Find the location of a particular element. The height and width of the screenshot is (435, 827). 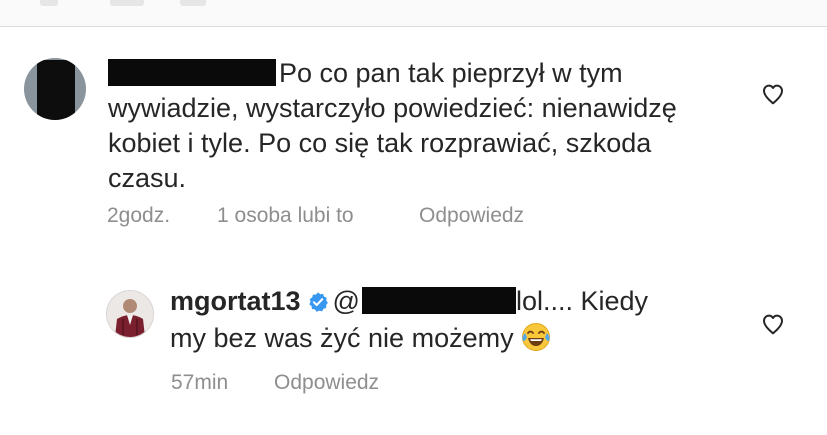

username-redaction is located at coordinates (192, 72).